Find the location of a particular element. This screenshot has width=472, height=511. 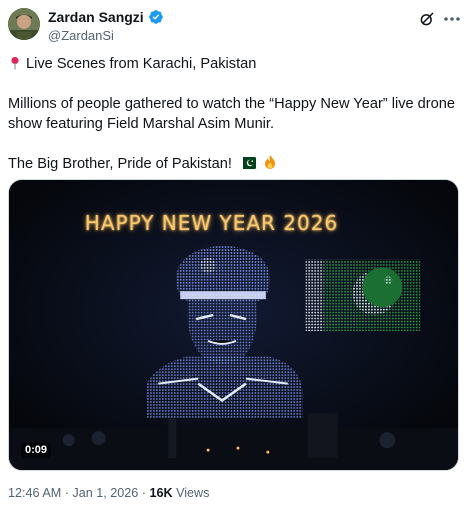

author-name-row: Zardan Sangzi is located at coordinates (106, 17).